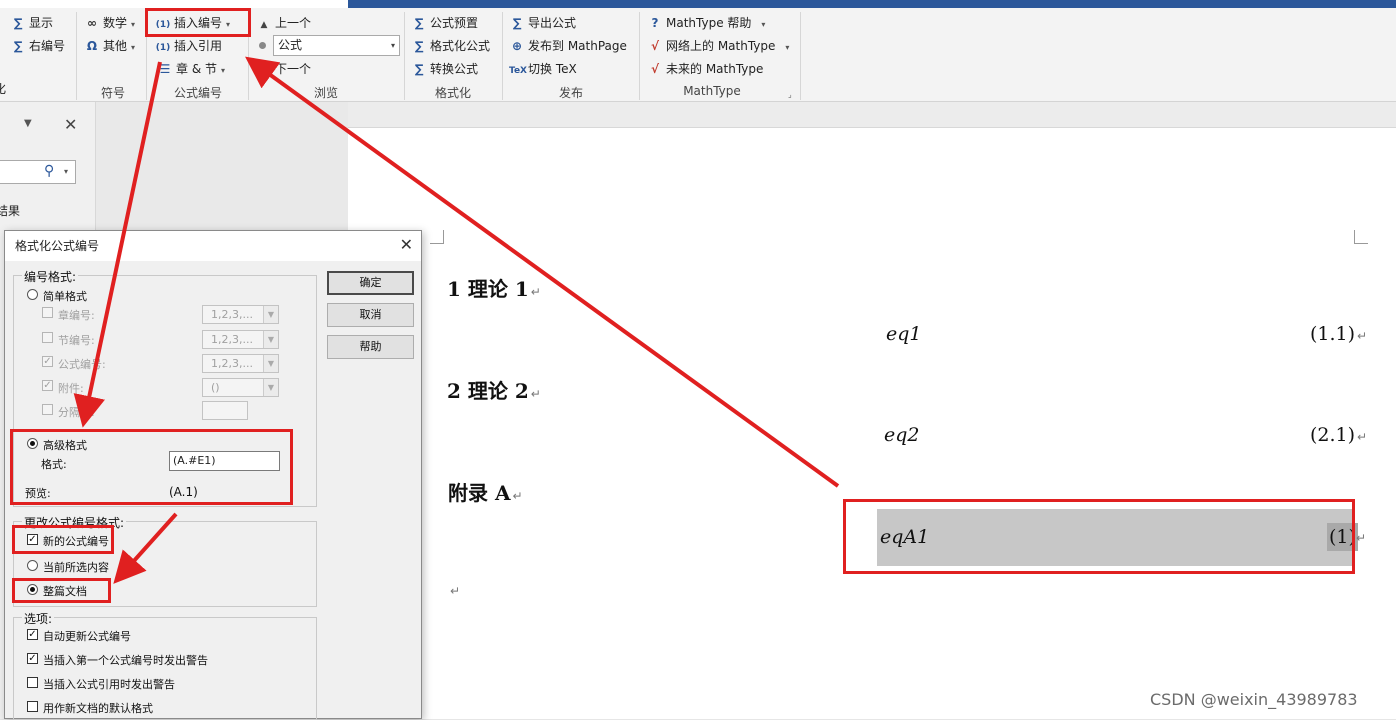  Describe the element at coordinates (718, 46) in the screenshot. I see `mathtype-online-button: √ 网络上的 MathType ▾` at that location.